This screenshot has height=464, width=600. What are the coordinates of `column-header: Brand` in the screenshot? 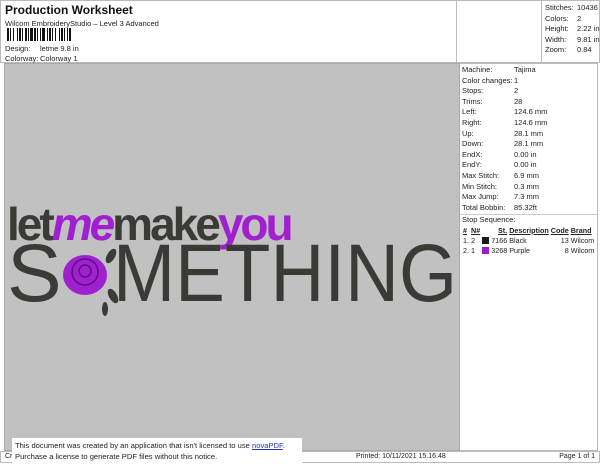 It's located at (581, 230).